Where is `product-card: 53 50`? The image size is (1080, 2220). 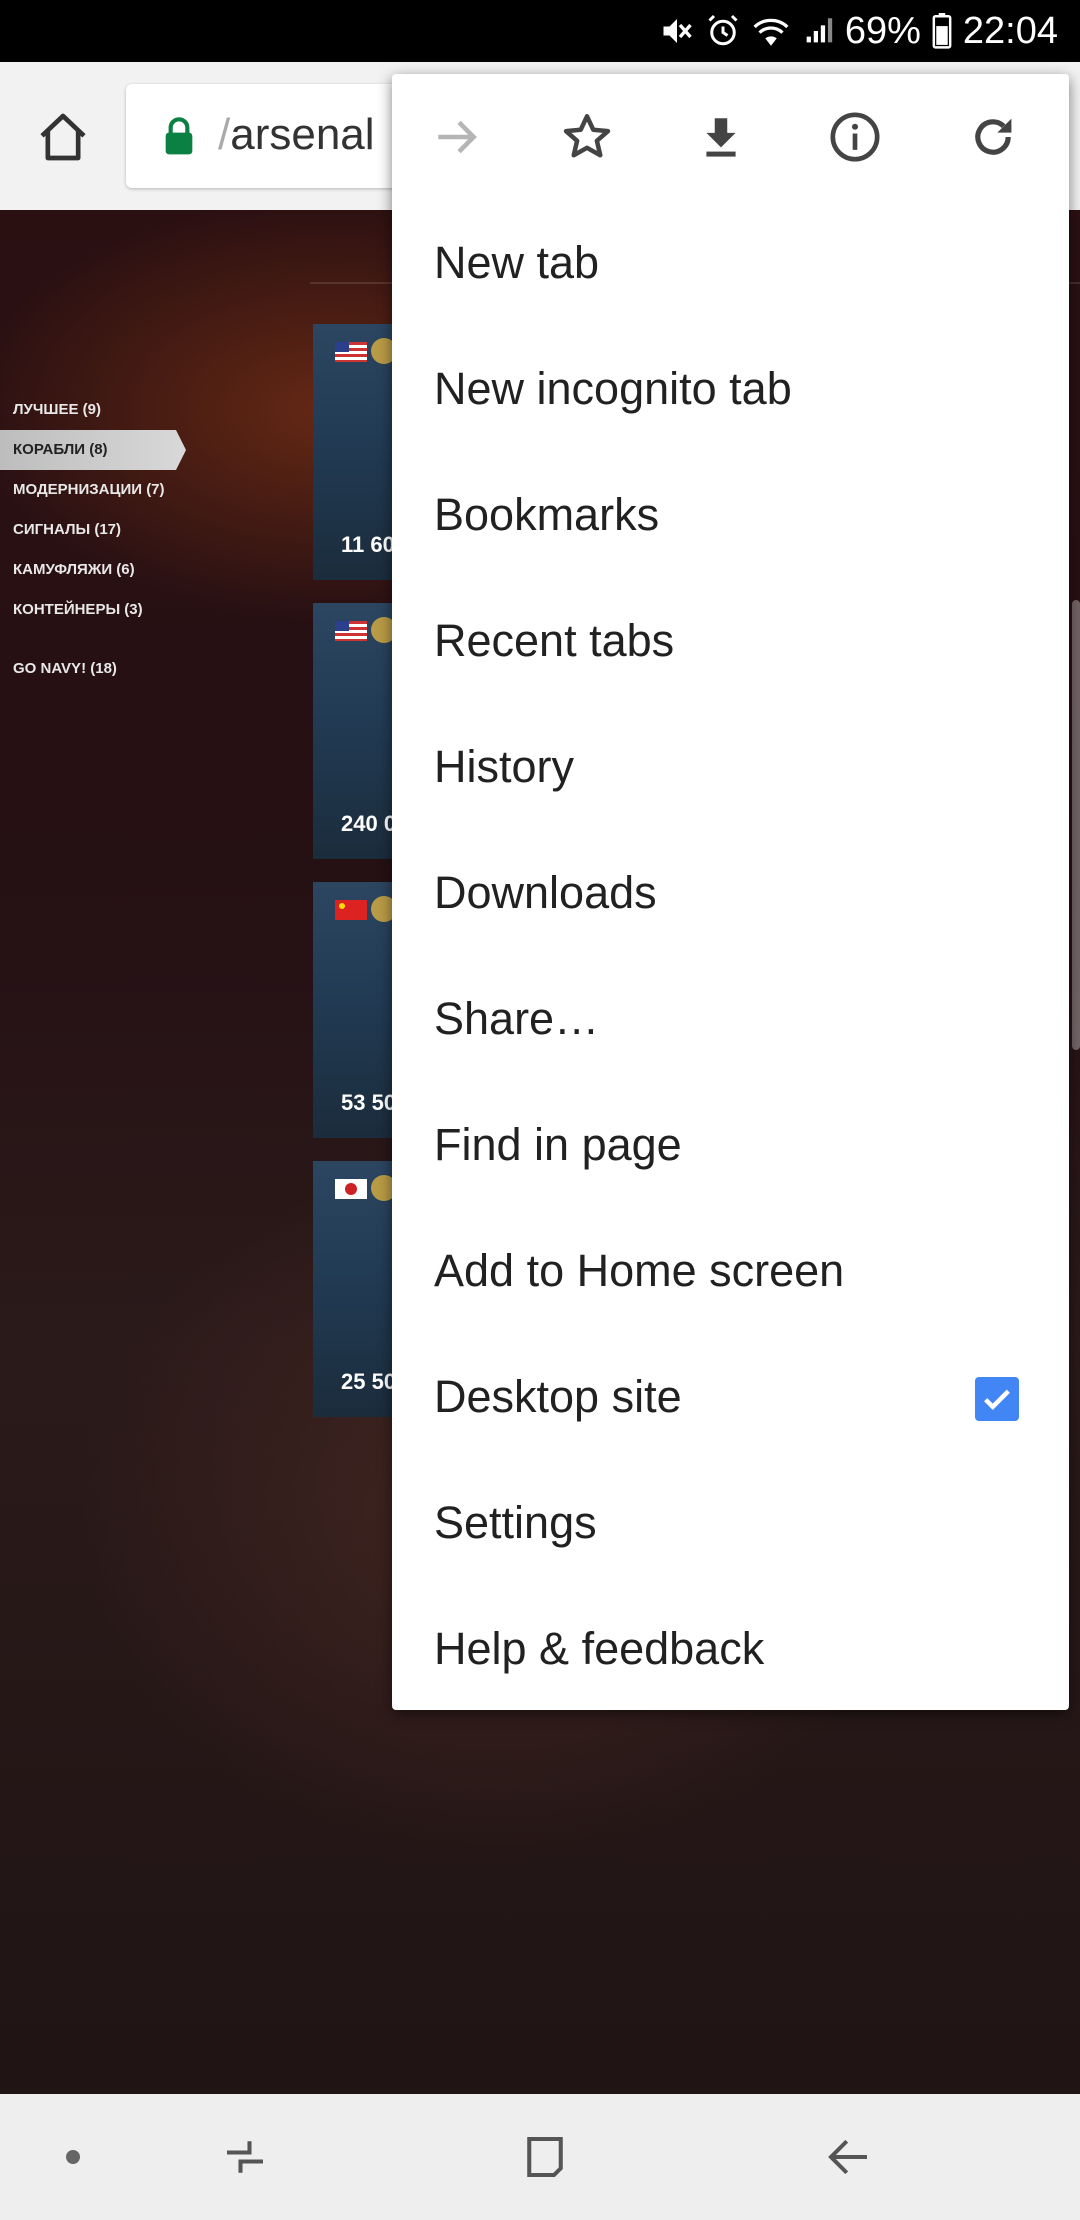
product-card: 53 50 is located at coordinates (353, 1010).